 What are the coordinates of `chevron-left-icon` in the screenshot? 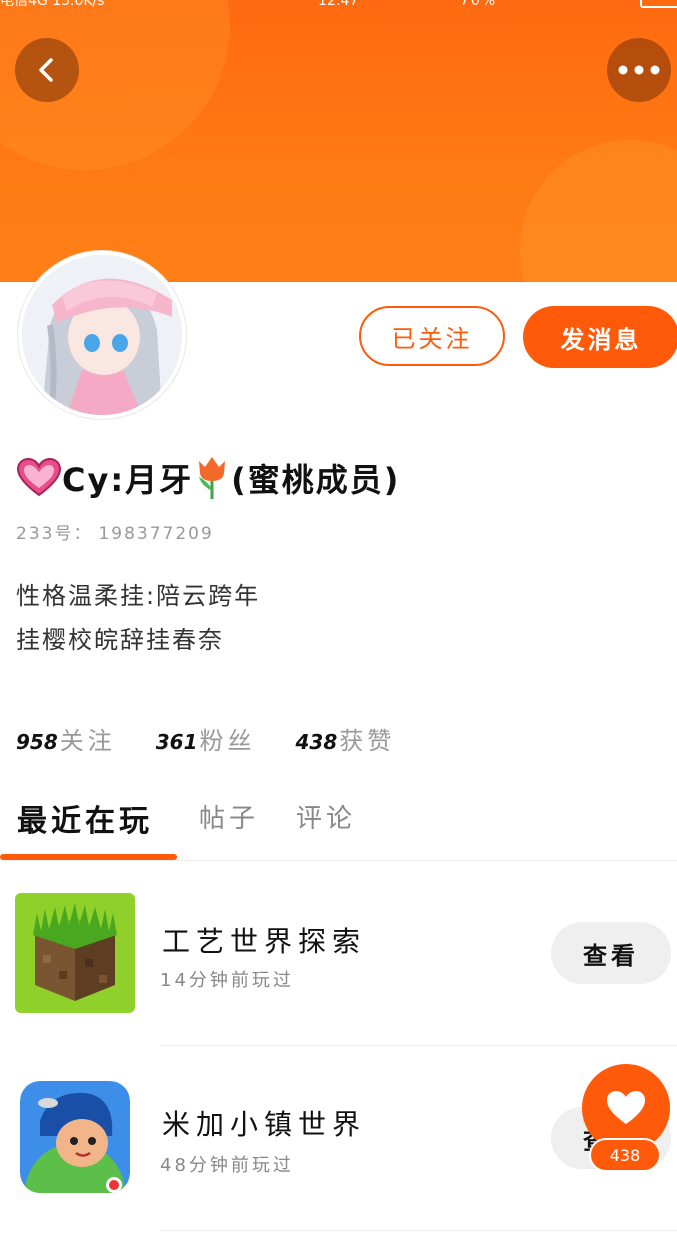 It's located at (46, 70).